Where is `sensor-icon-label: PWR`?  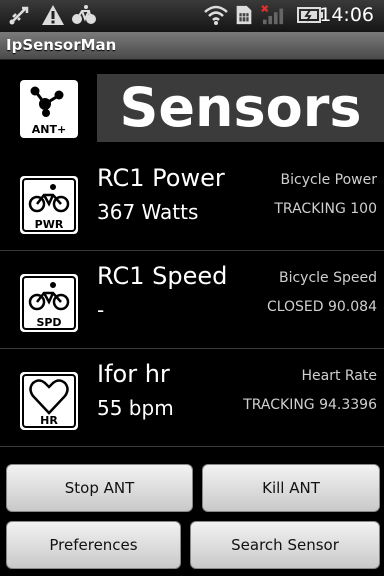
sensor-icon-label: PWR is located at coordinates (49, 224).